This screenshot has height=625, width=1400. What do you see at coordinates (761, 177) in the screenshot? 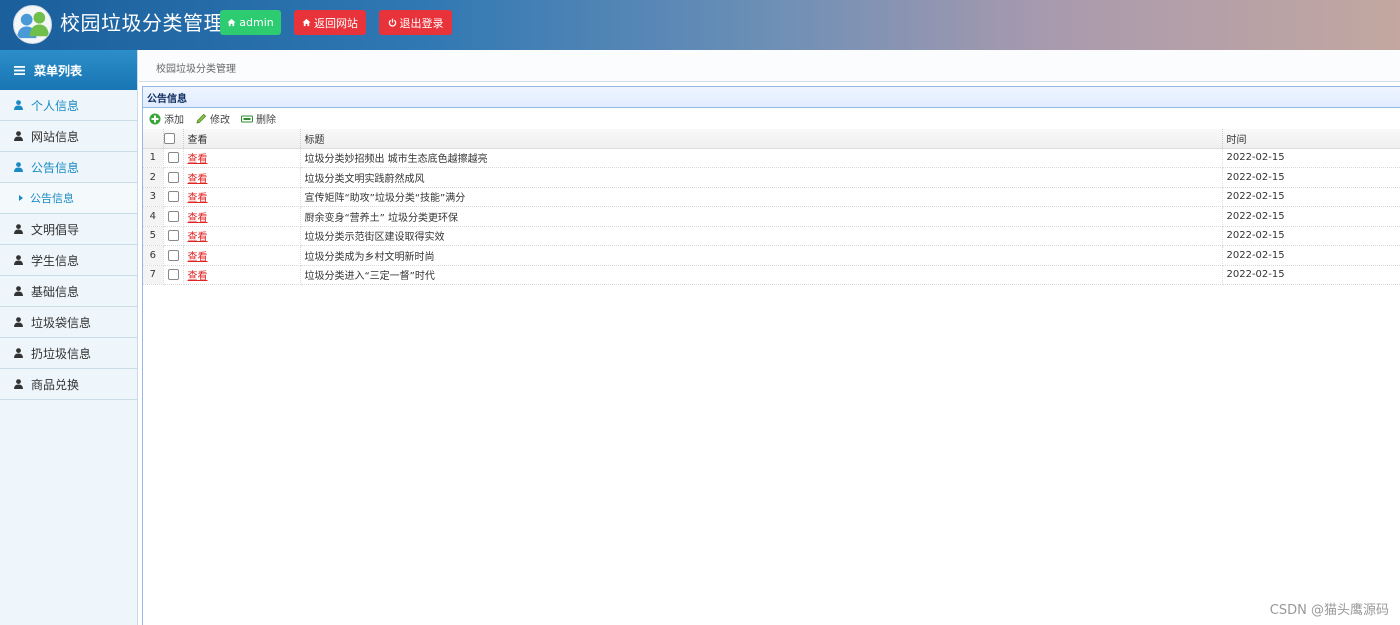
I see `title-cell: 垃圾分类文明实践蔚然成风` at bounding box center [761, 177].